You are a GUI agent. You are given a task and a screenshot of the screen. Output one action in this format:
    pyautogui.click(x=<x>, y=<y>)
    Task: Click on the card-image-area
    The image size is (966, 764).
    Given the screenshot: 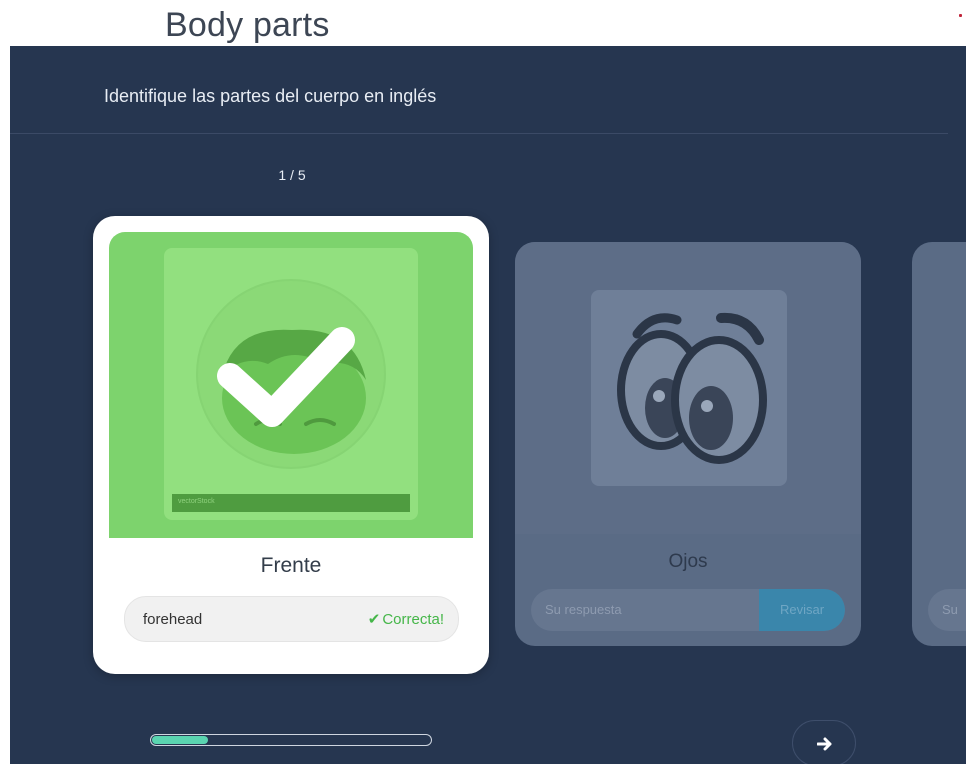 What is the action you would take?
    pyautogui.click(x=688, y=388)
    